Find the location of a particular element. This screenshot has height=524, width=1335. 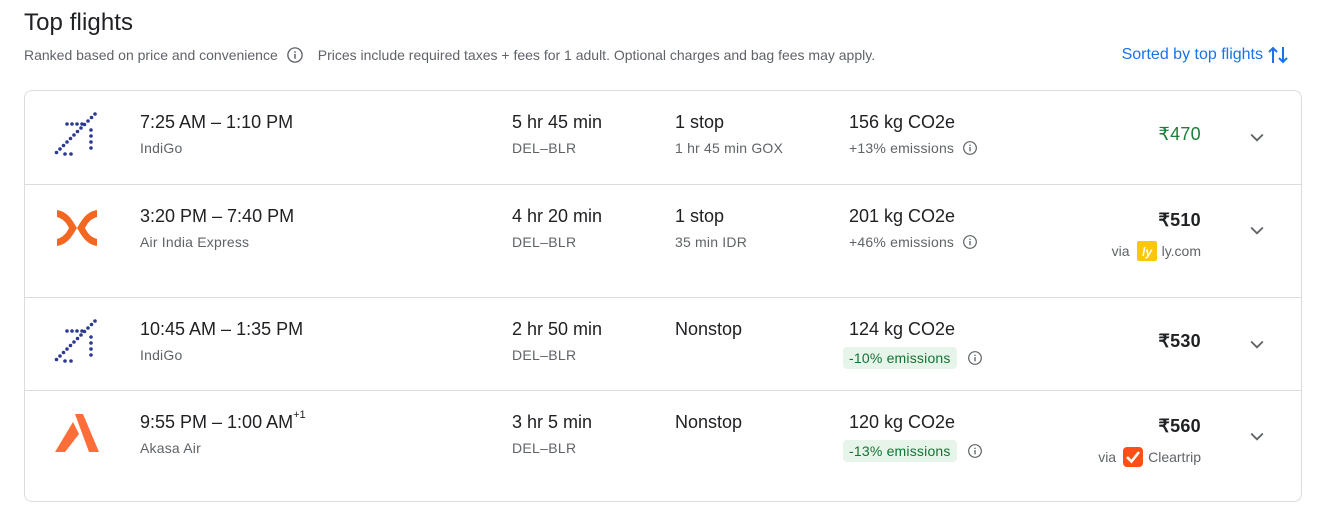

price: ₹530 is located at coordinates (1179, 341).